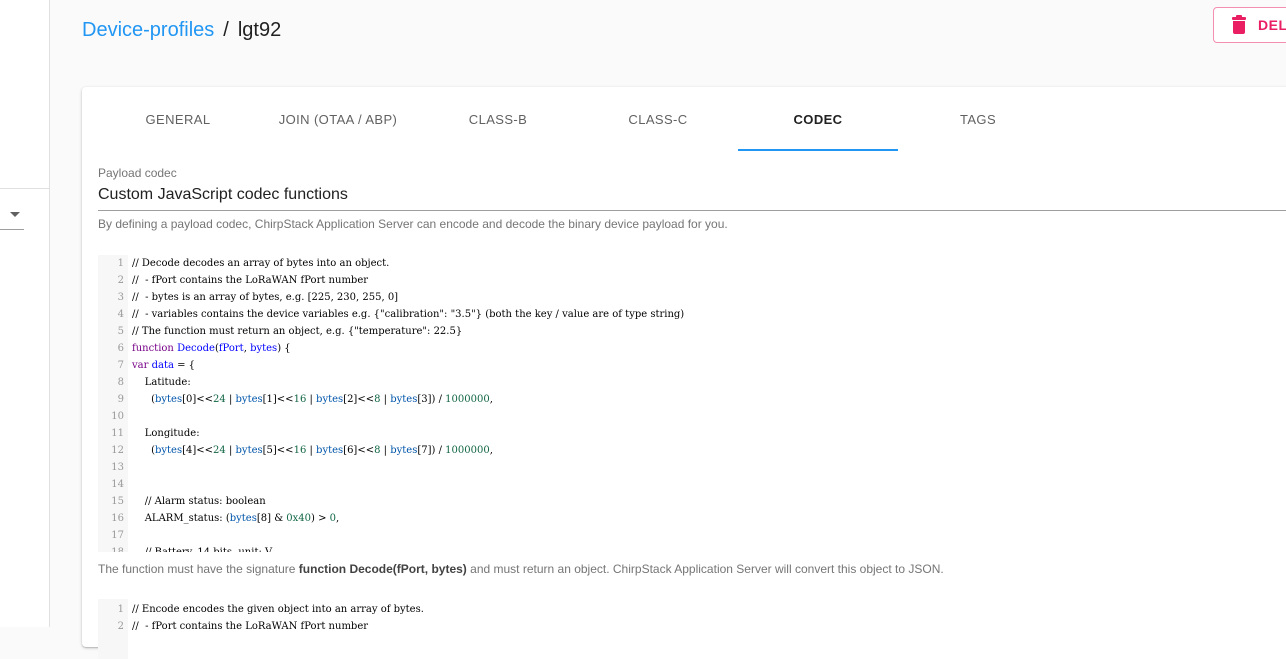 The image size is (1286, 659). Describe the element at coordinates (658, 119) in the screenshot. I see `tab-class-c: CLASS-C` at that location.